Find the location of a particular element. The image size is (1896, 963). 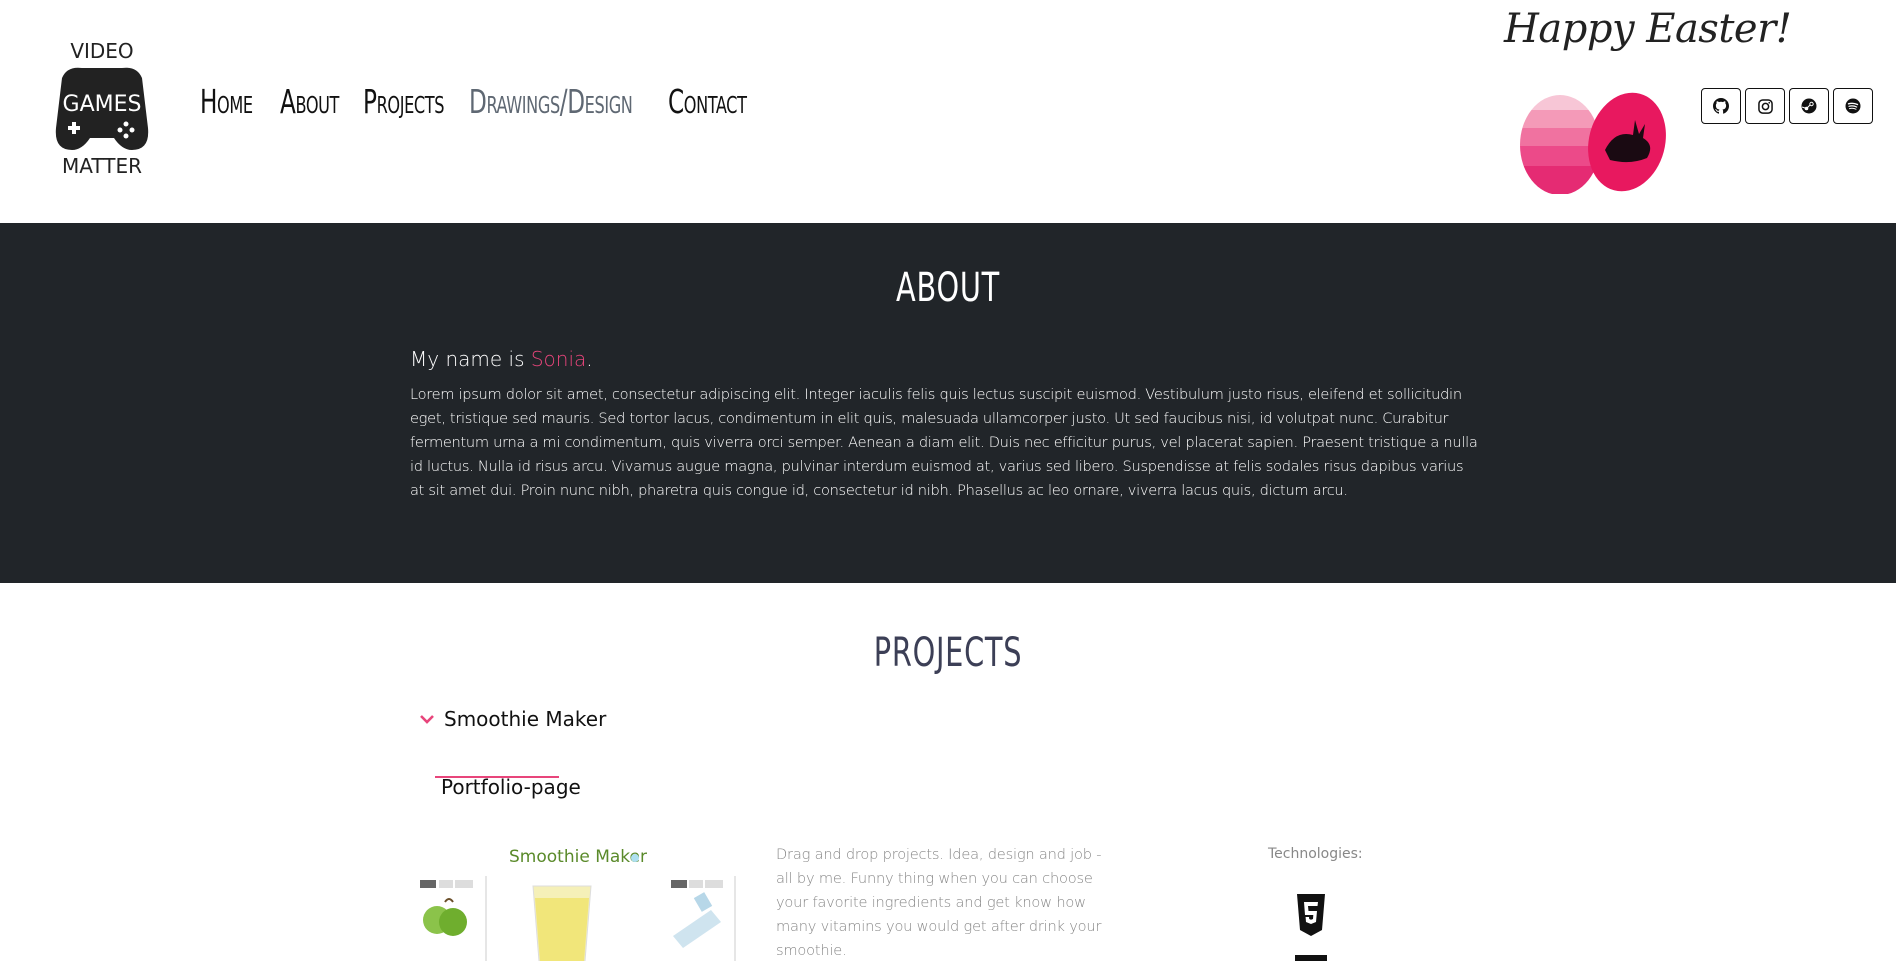

instagram-icon is located at coordinates (1765, 106).